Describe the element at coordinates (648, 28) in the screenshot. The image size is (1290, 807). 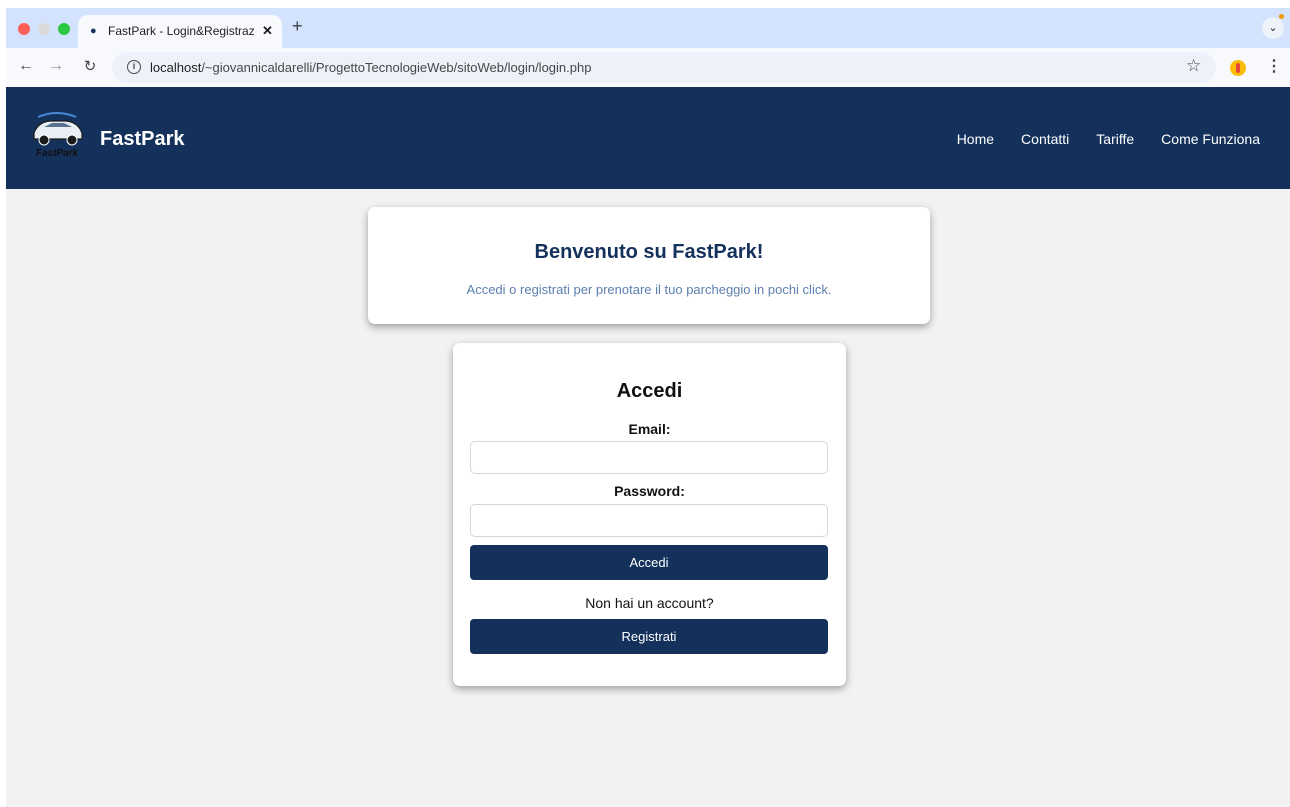
I see `tab-strip: ● FastPark - Login&Registrazione ✕ + ⌄` at that location.